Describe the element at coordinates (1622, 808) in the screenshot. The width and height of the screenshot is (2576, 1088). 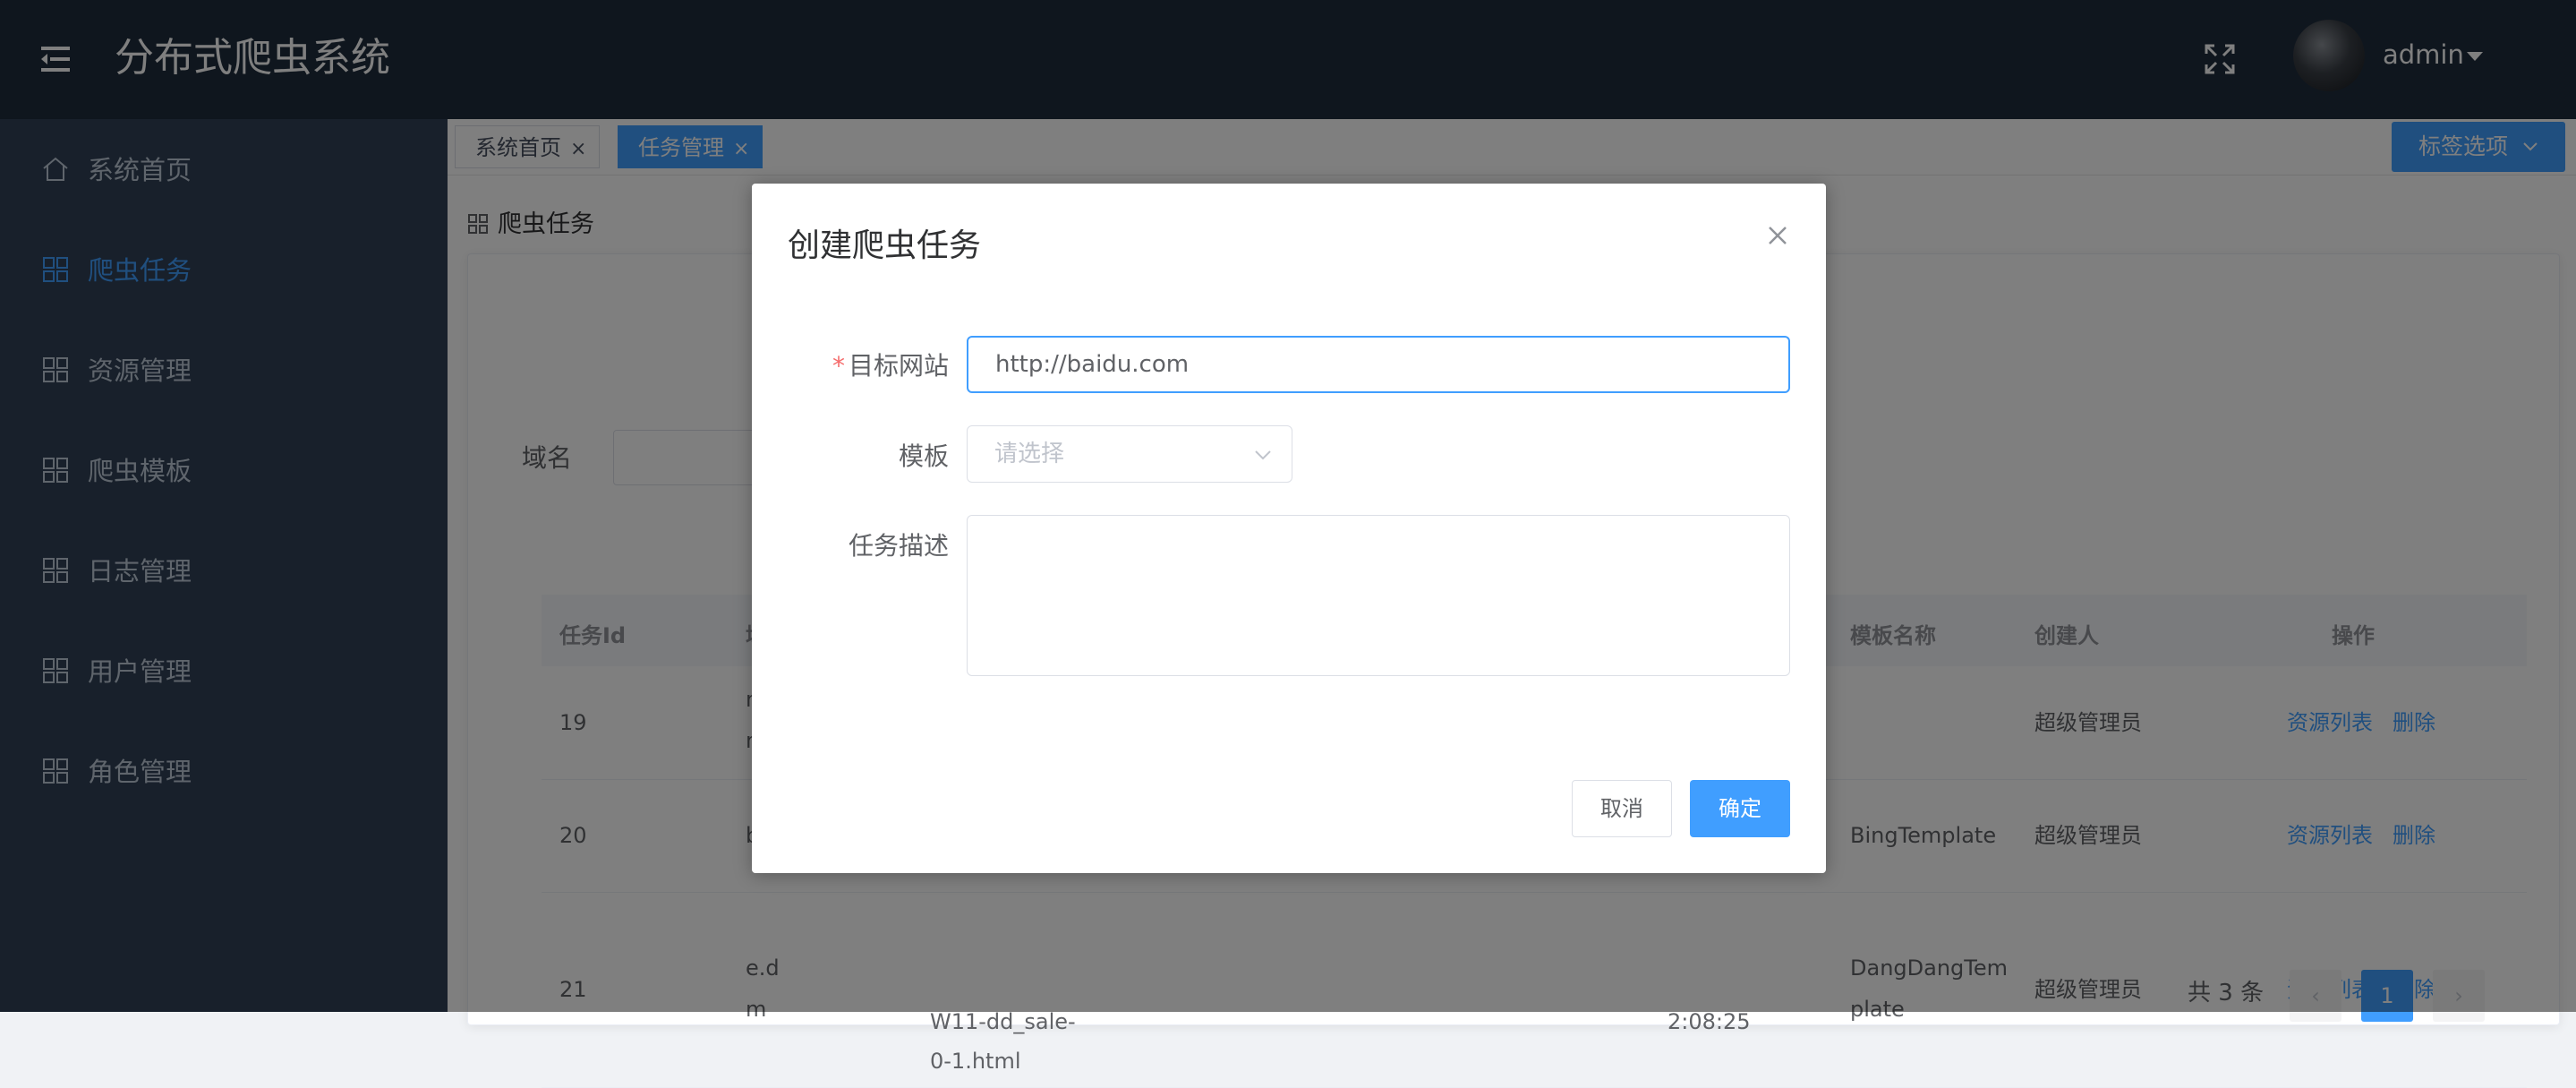
I see `cancel-button: 取消` at that location.